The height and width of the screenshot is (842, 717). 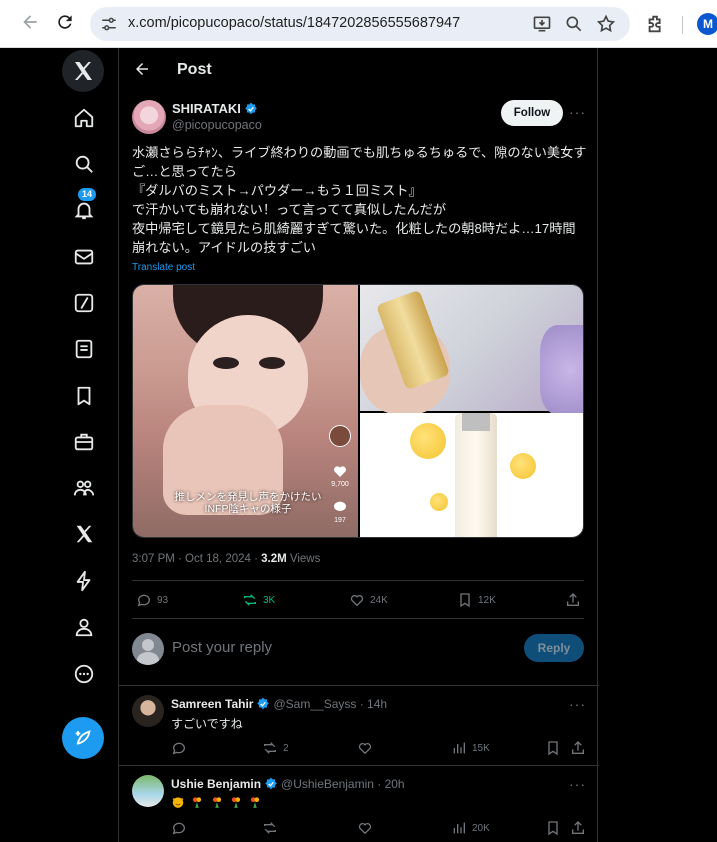 What do you see at coordinates (84, 488) in the screenshot?
I see `communities-icon` at bounding box center [84, 488].